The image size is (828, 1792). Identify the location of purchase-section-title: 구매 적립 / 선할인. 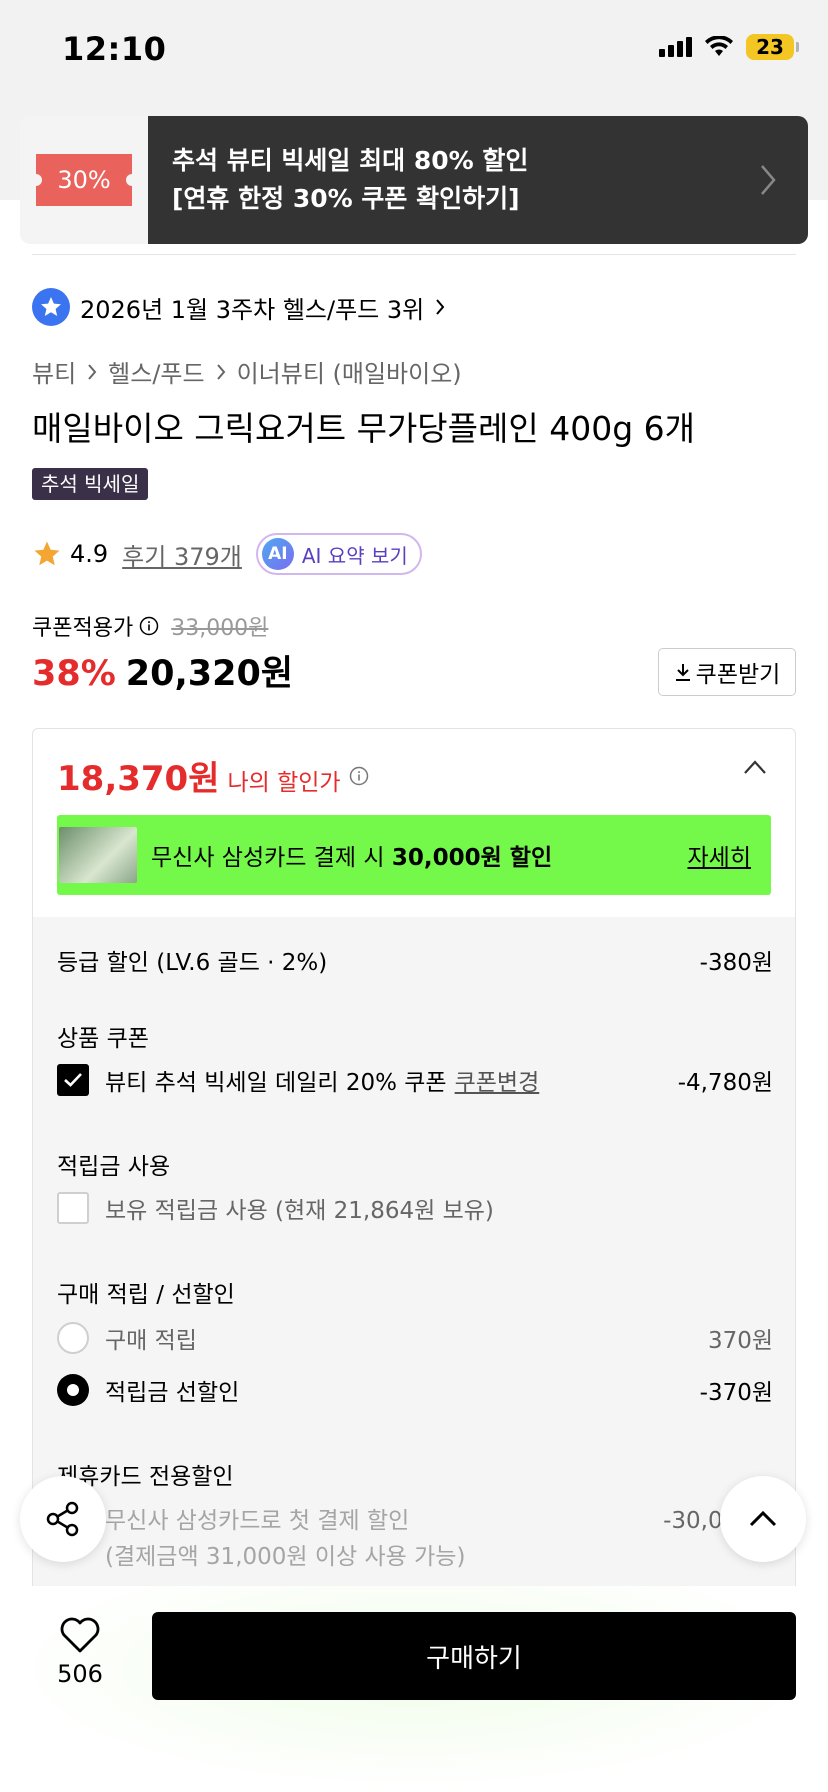
(146, 1295).